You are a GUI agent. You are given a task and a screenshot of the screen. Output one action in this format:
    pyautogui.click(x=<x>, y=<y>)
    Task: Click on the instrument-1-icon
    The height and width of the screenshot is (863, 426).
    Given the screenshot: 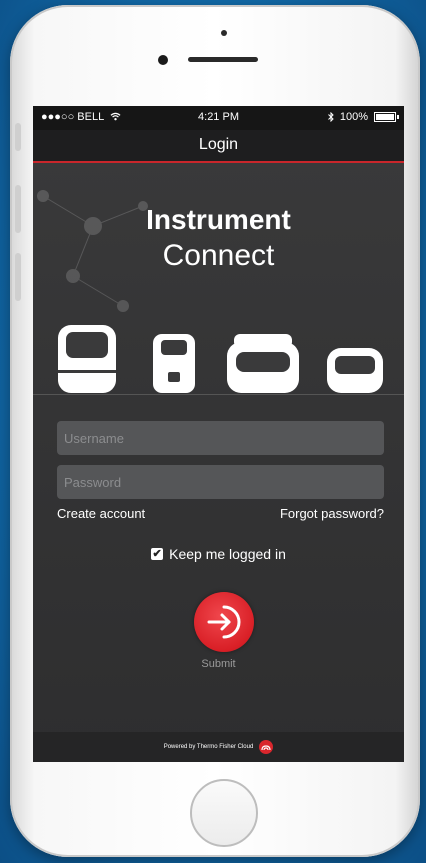 What is the action you would take?
    pyautogui.click(x=87, y=359)
    